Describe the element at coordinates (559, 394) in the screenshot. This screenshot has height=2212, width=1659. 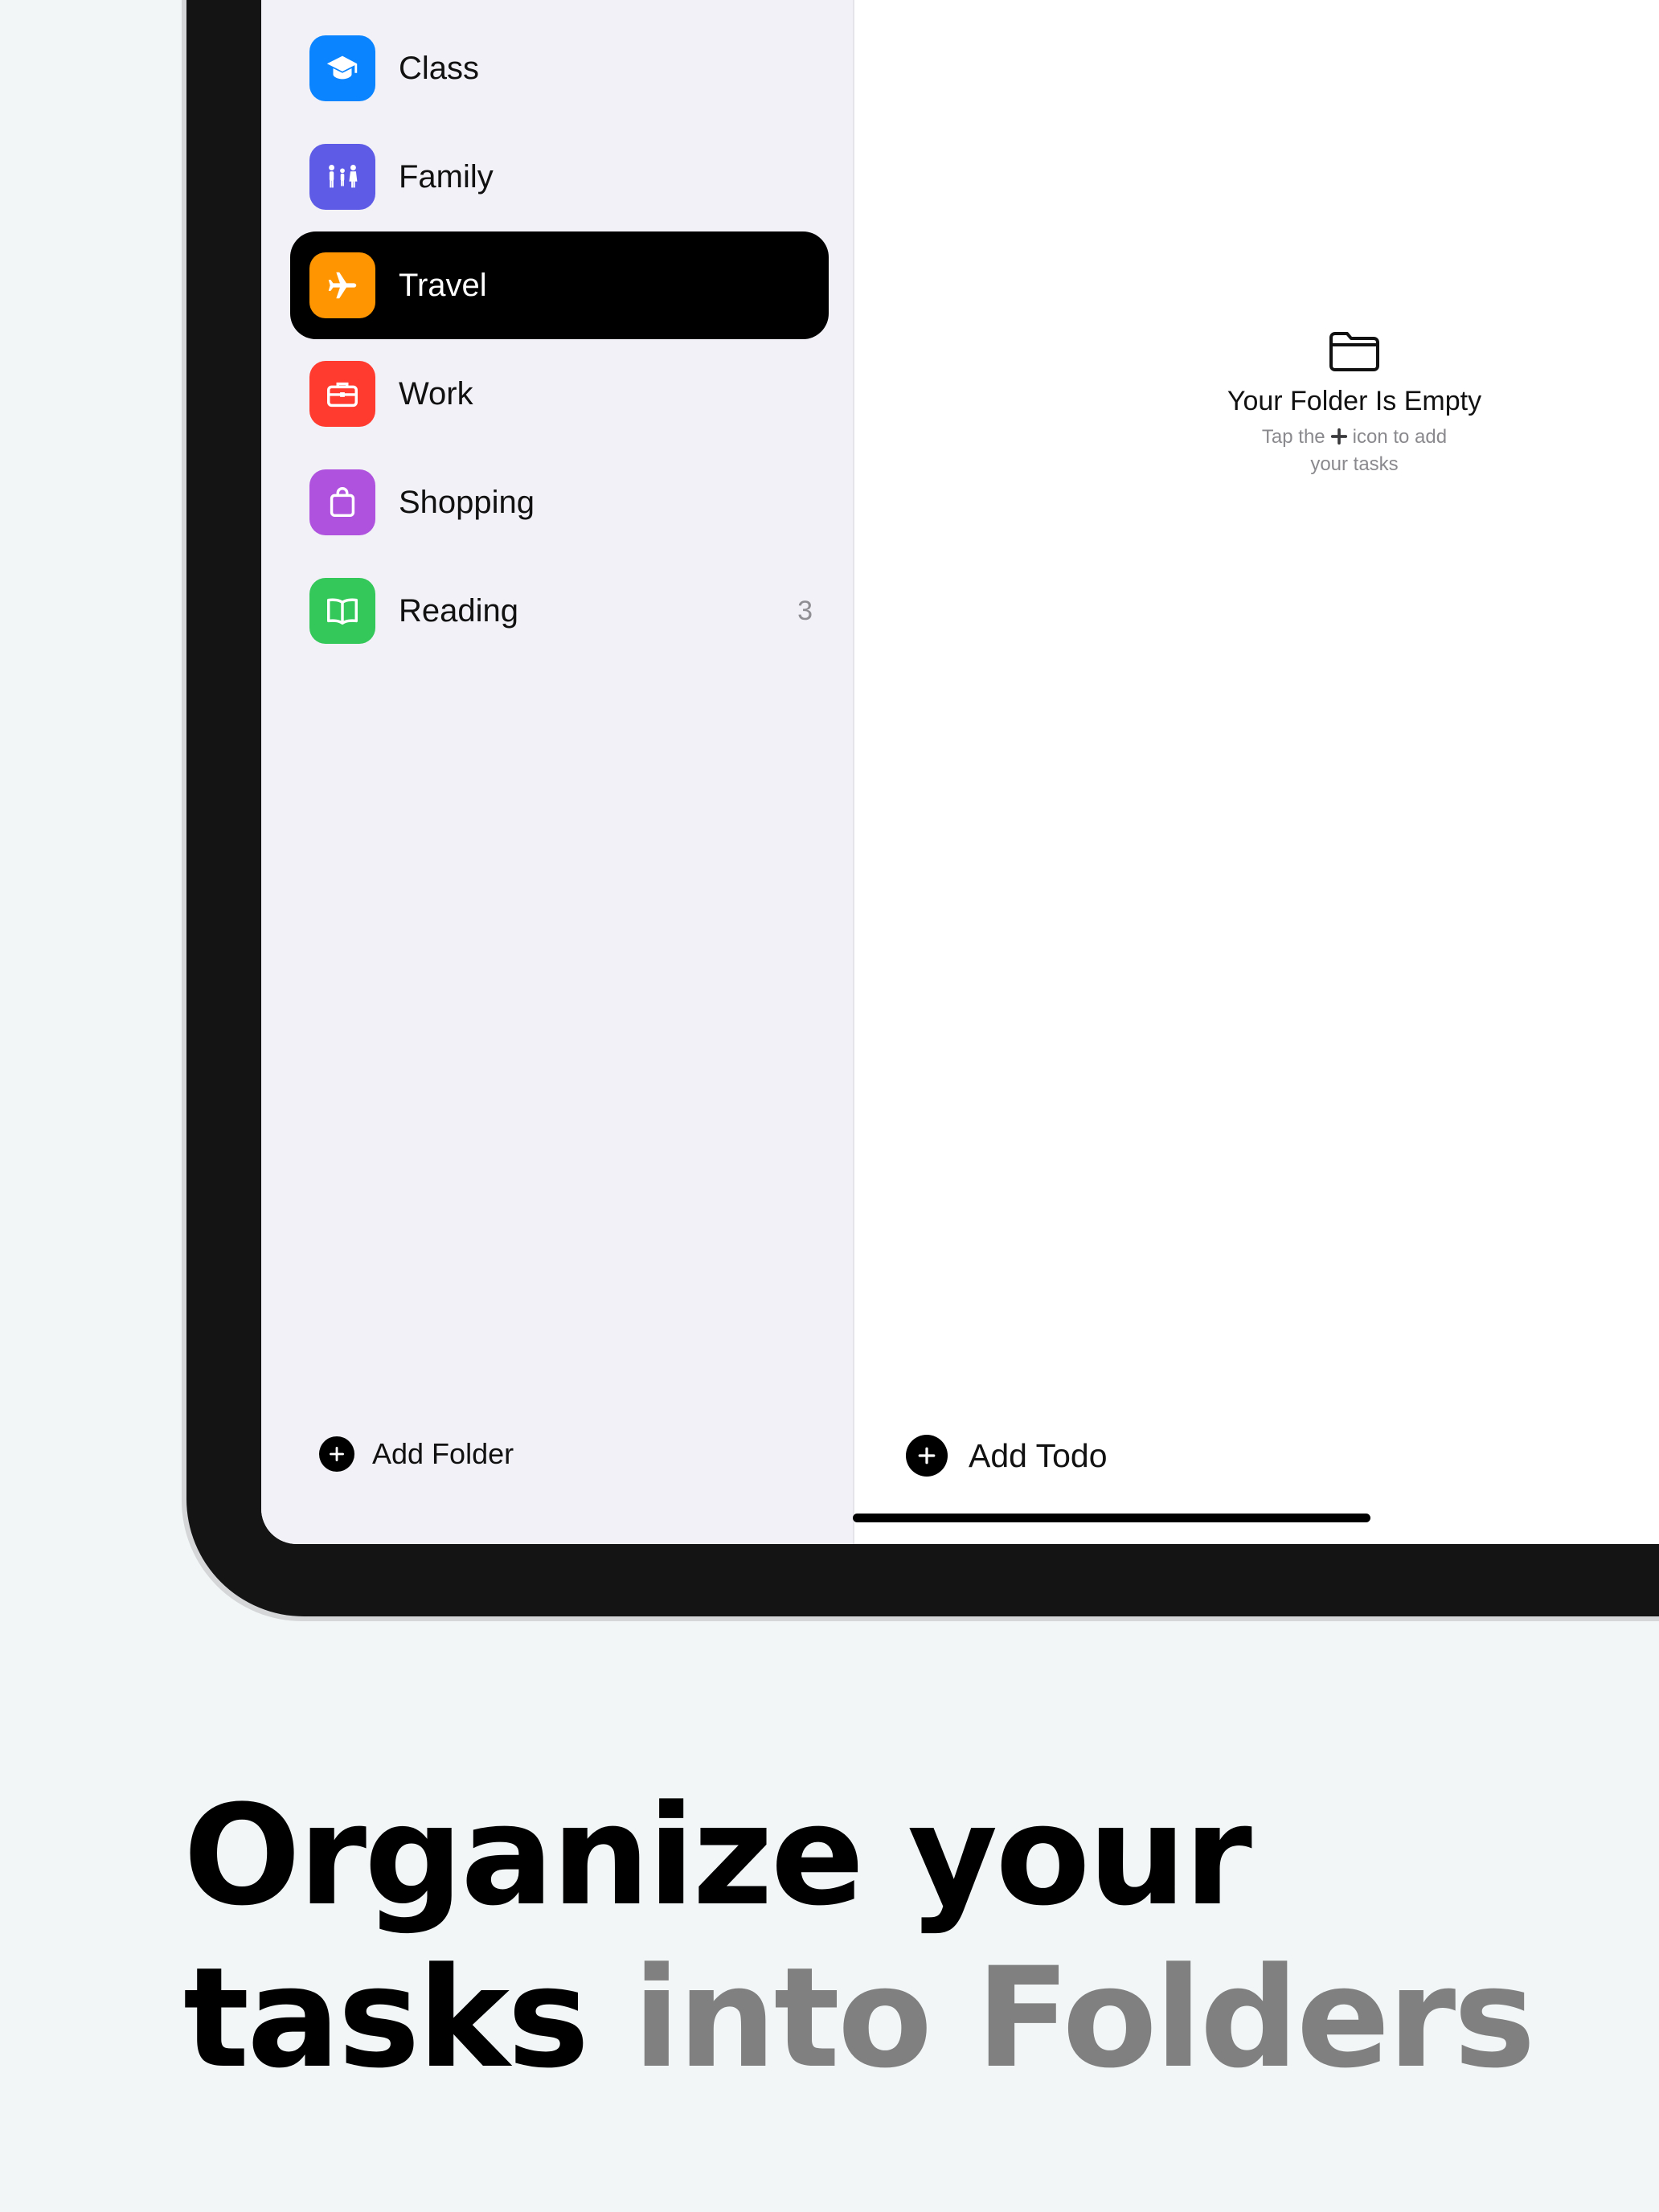
I see `folder-item-work: Work` at that location.